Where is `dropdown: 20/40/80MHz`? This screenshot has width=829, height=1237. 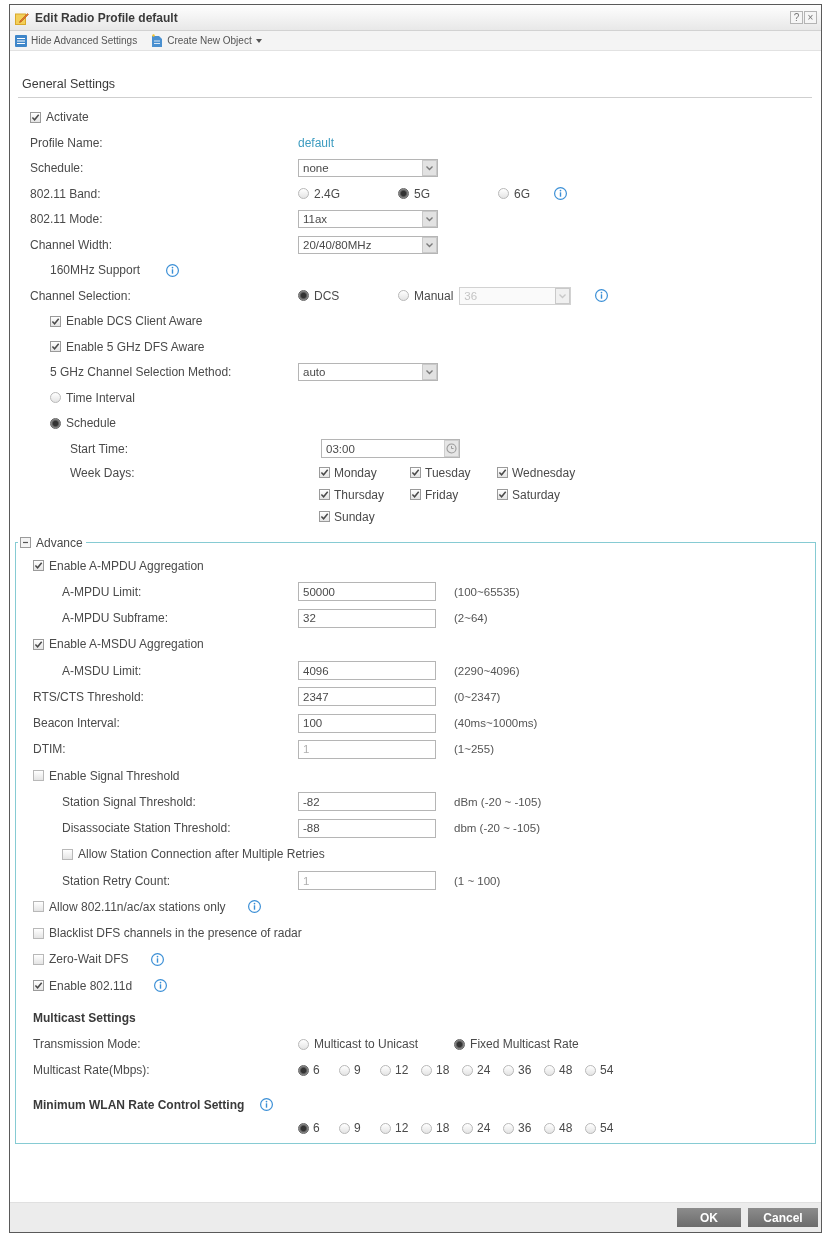 dropdown: 20/40/80MHz is located at coordinates (368, 244).